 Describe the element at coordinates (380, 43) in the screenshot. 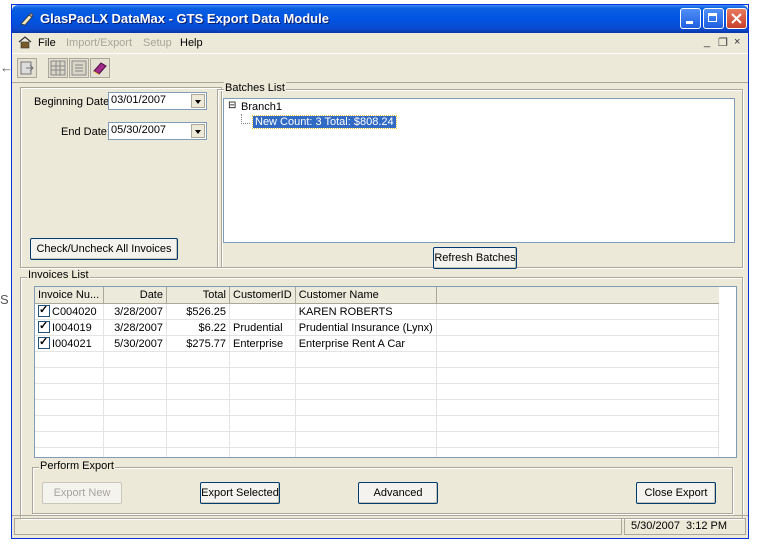

I see `menu-bar: File Import/Export Setup Help _ ❐ ×` at that location.